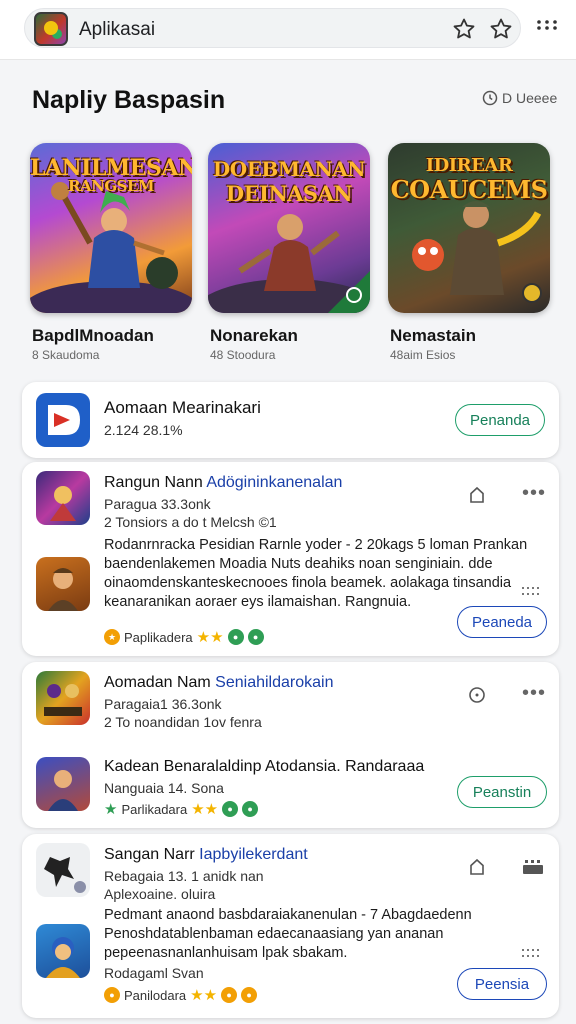  What do you see at coordinates (243, 355) in the screenshot?
I see `tile-subtitle: 48 Stoodura` at bounding box center [243, 355].